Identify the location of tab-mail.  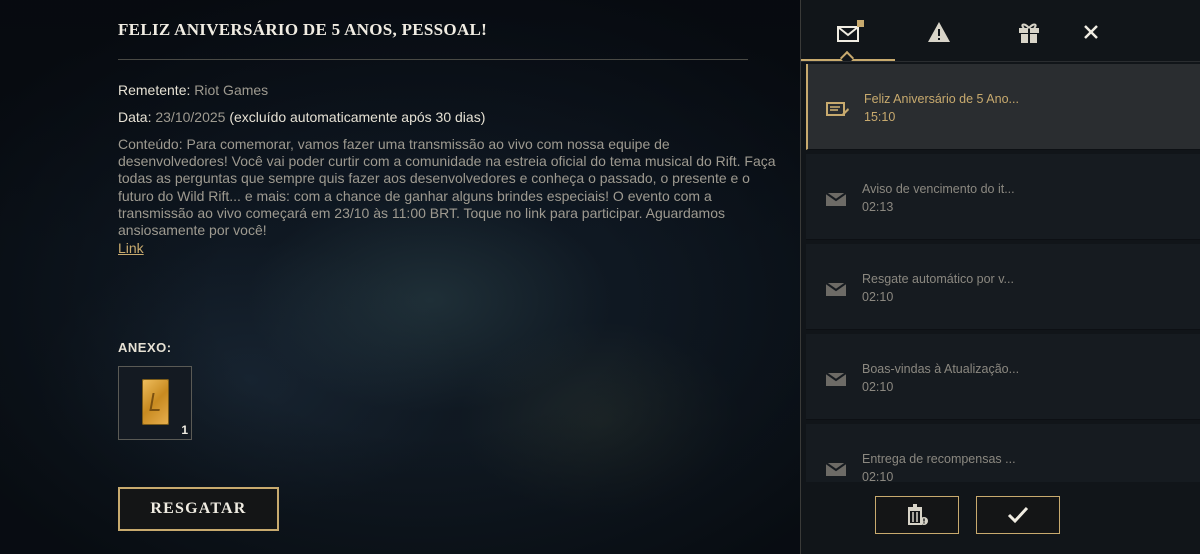
(849, 32).